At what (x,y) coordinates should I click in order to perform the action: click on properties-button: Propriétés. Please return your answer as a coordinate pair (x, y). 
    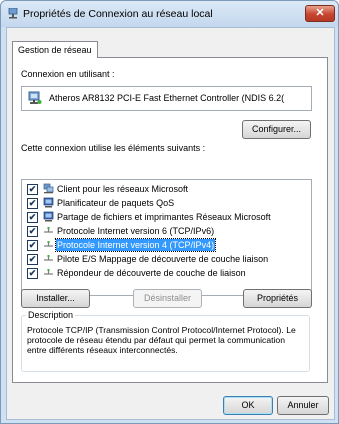
    Looking at the image, I should click on (277, 298).